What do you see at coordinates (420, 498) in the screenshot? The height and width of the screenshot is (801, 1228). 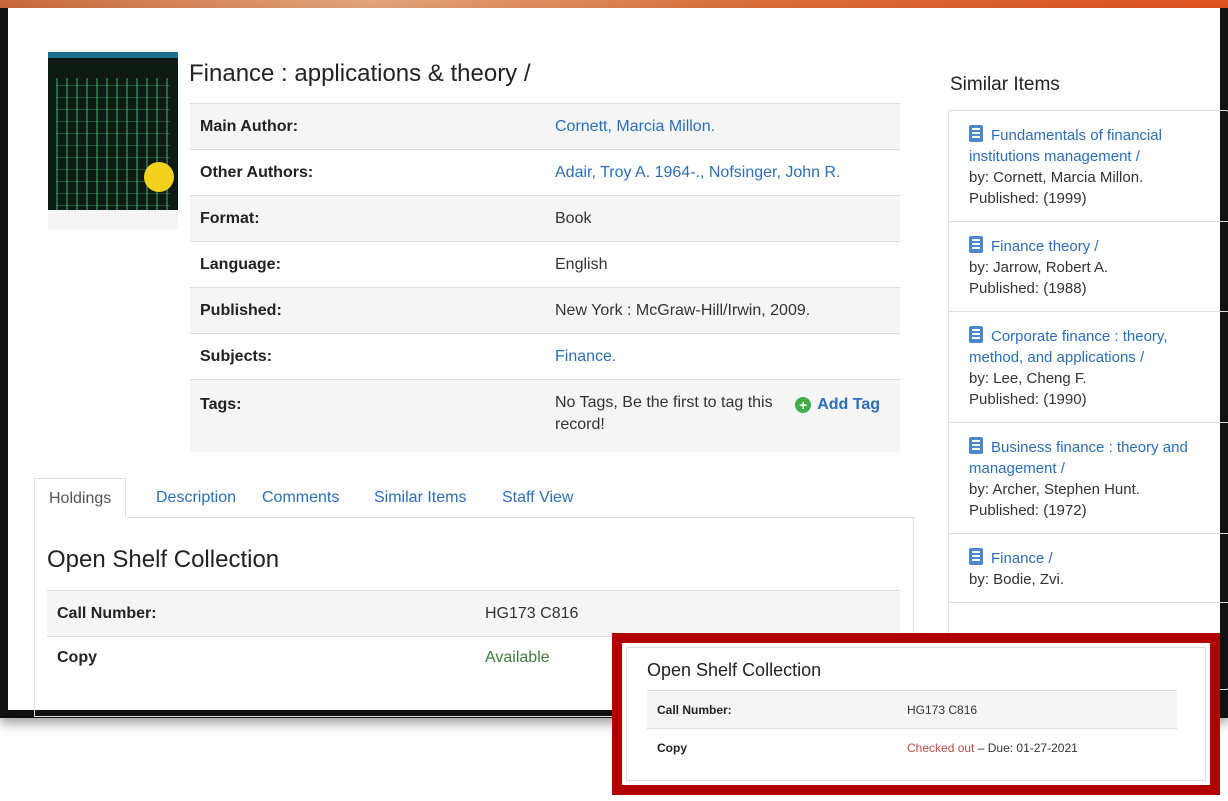 I see `tab-similar-items: Similar Items` at bounding box center [420, 498].